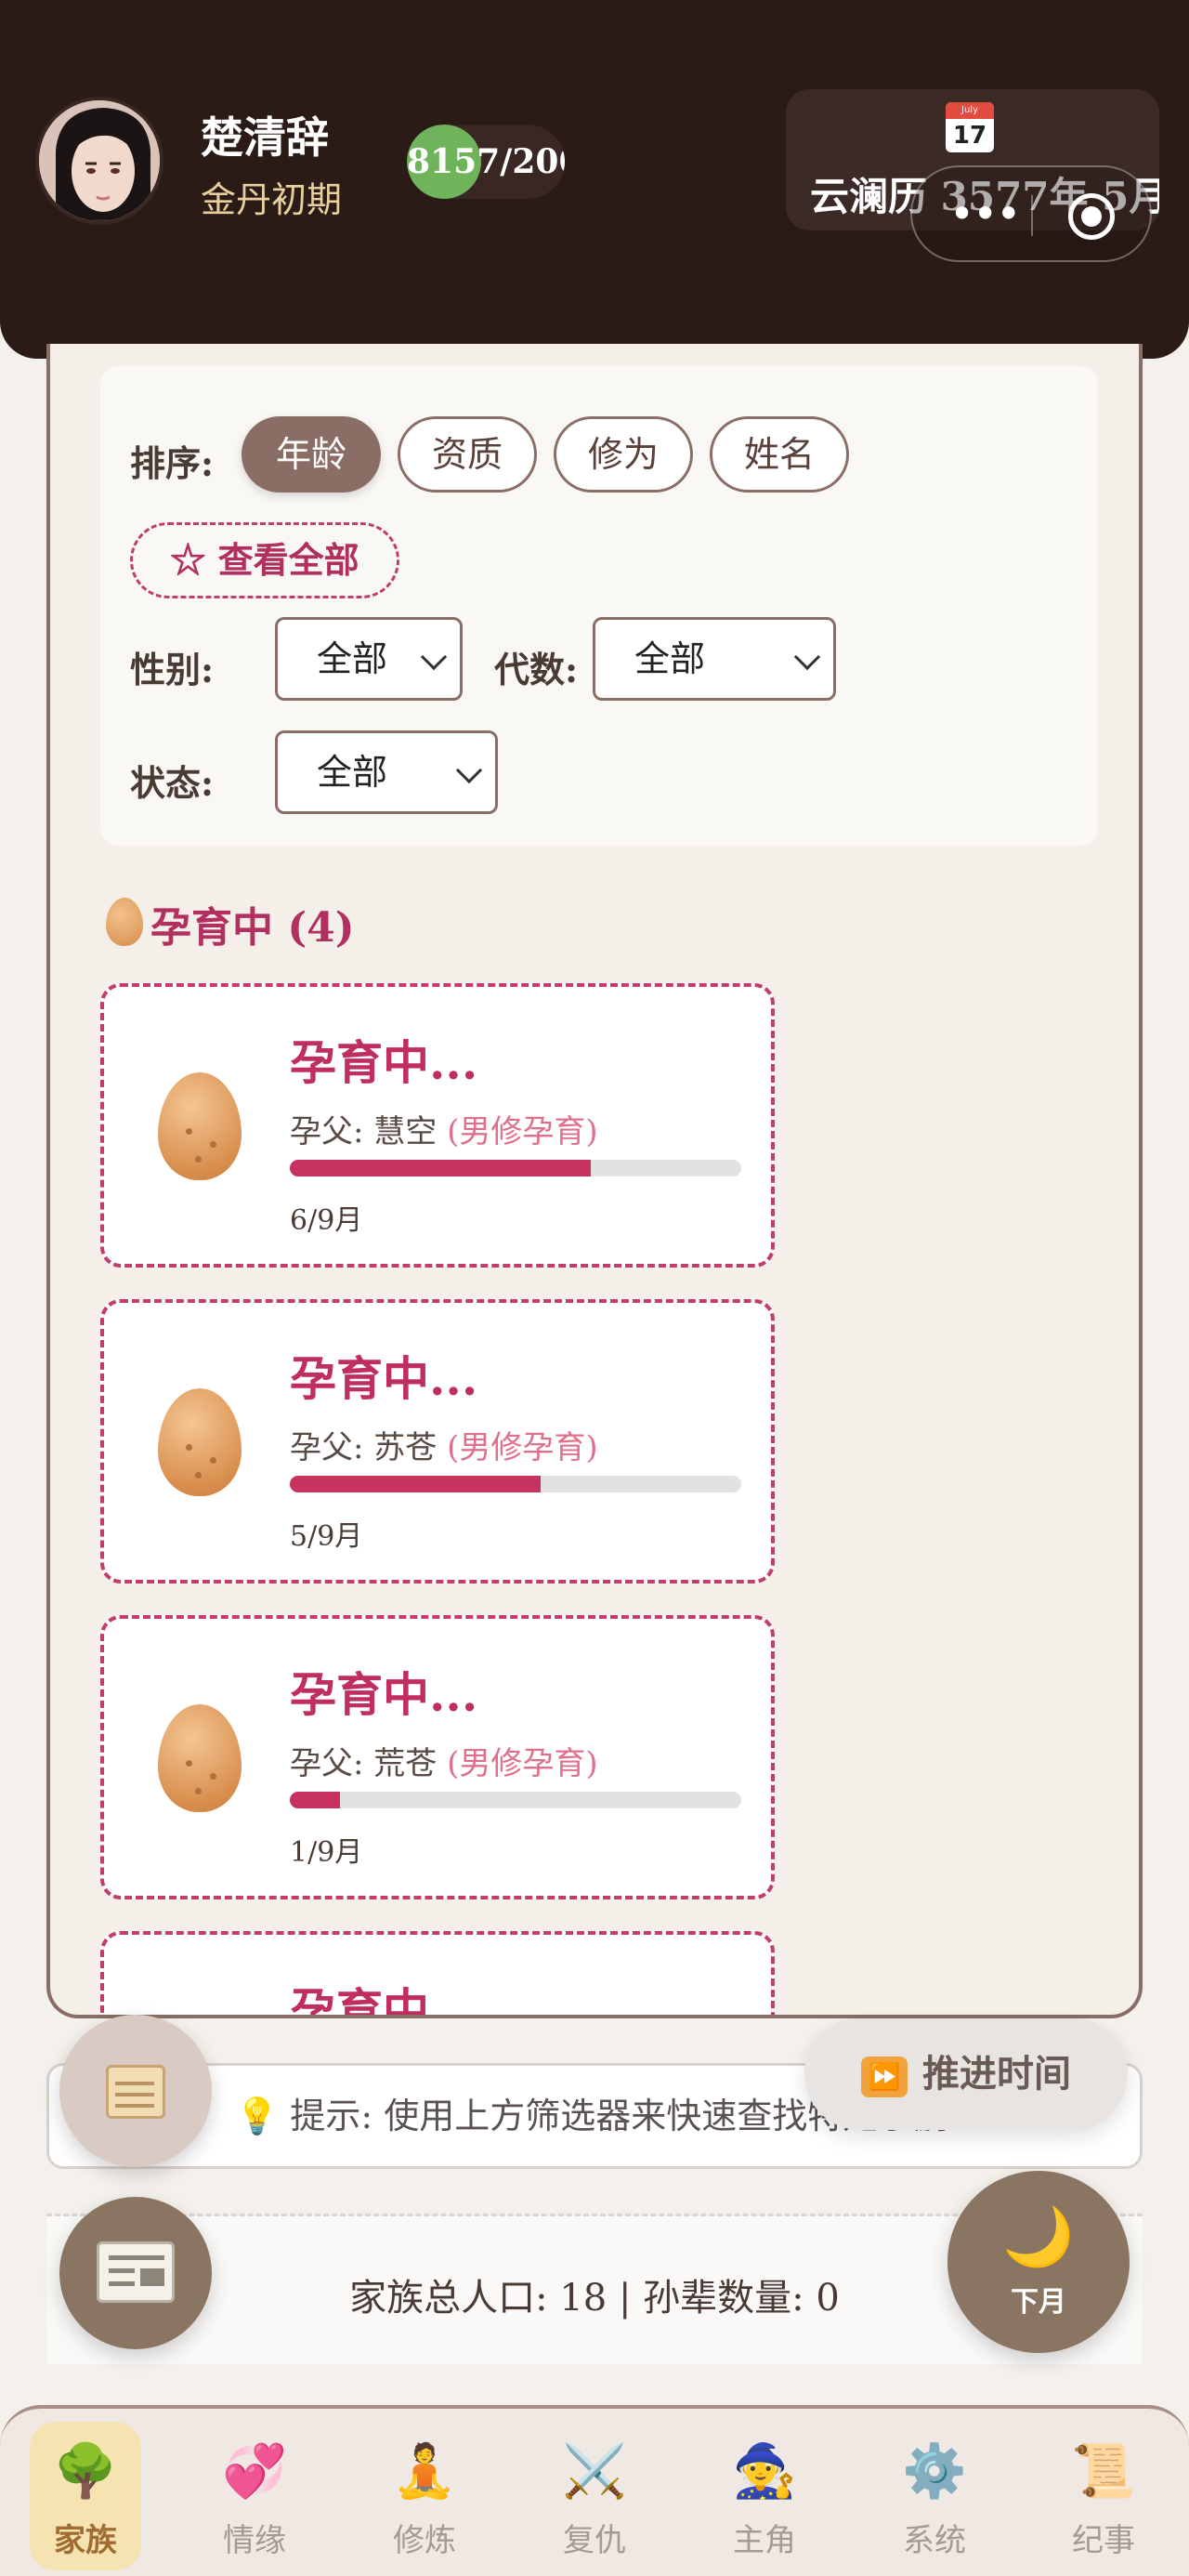 The width and height of the screenshot is (1189, 2576). Describe the element at coordinates (253, 928) in the screenshot. I see `section-title: 孕育中 (4)` at that location.